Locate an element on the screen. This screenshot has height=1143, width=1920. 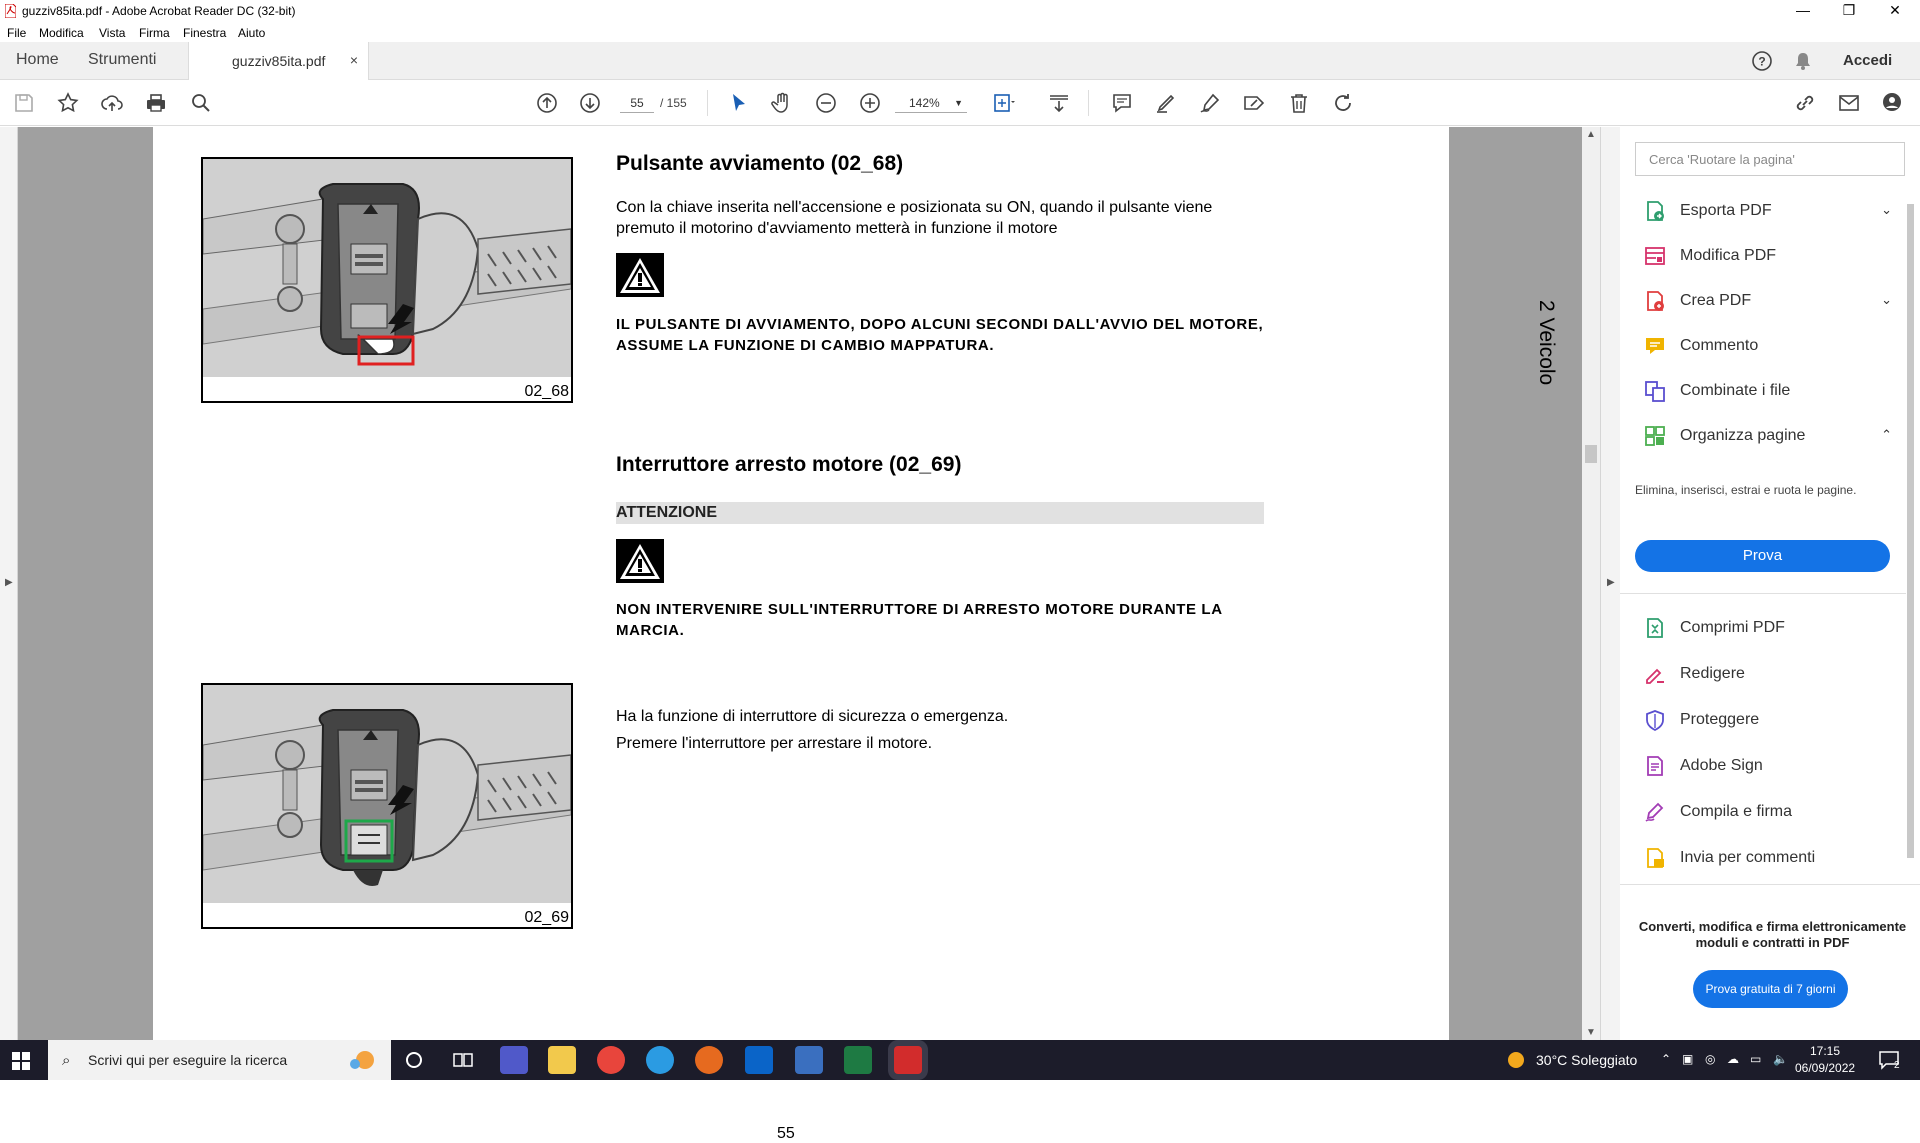
tab-document: guzziv85ita.pdf × is located at coordinates (278, 61).